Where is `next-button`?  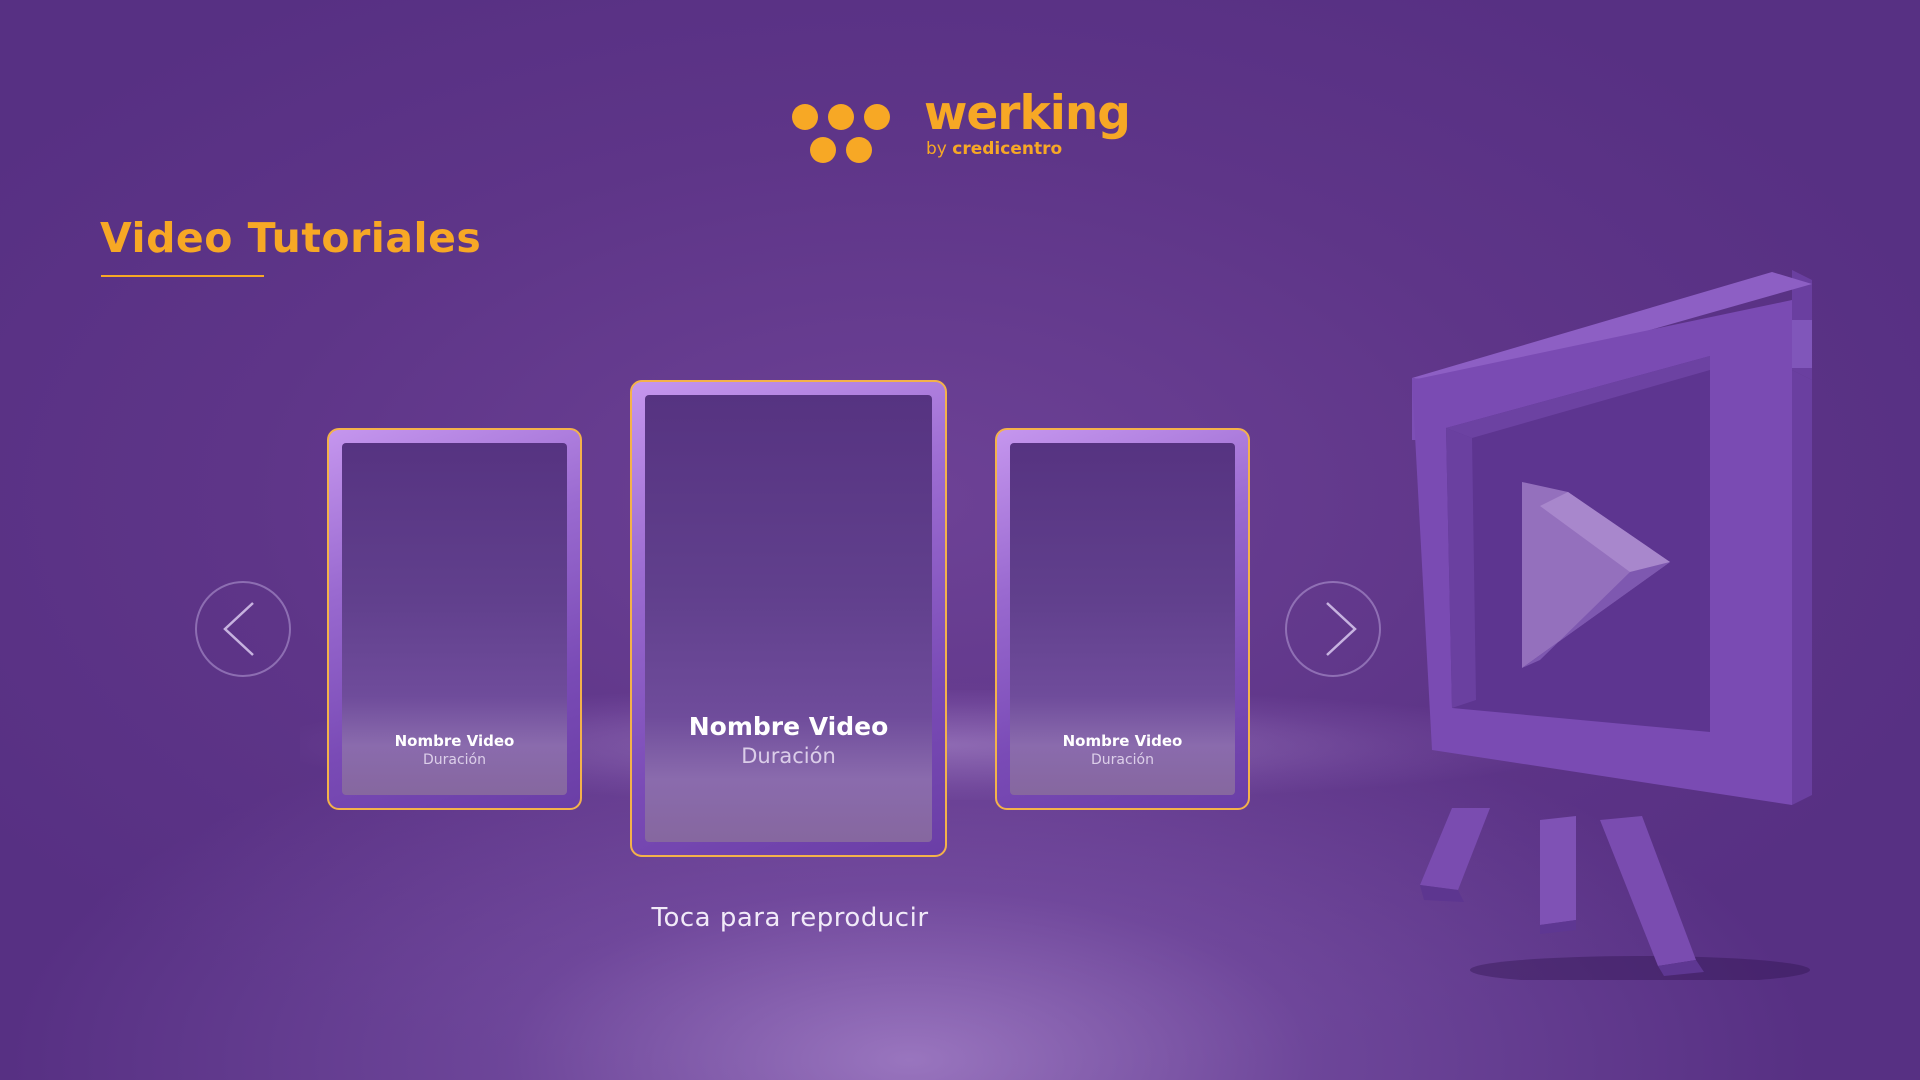 next-button is located at coordinates (1333, 629).